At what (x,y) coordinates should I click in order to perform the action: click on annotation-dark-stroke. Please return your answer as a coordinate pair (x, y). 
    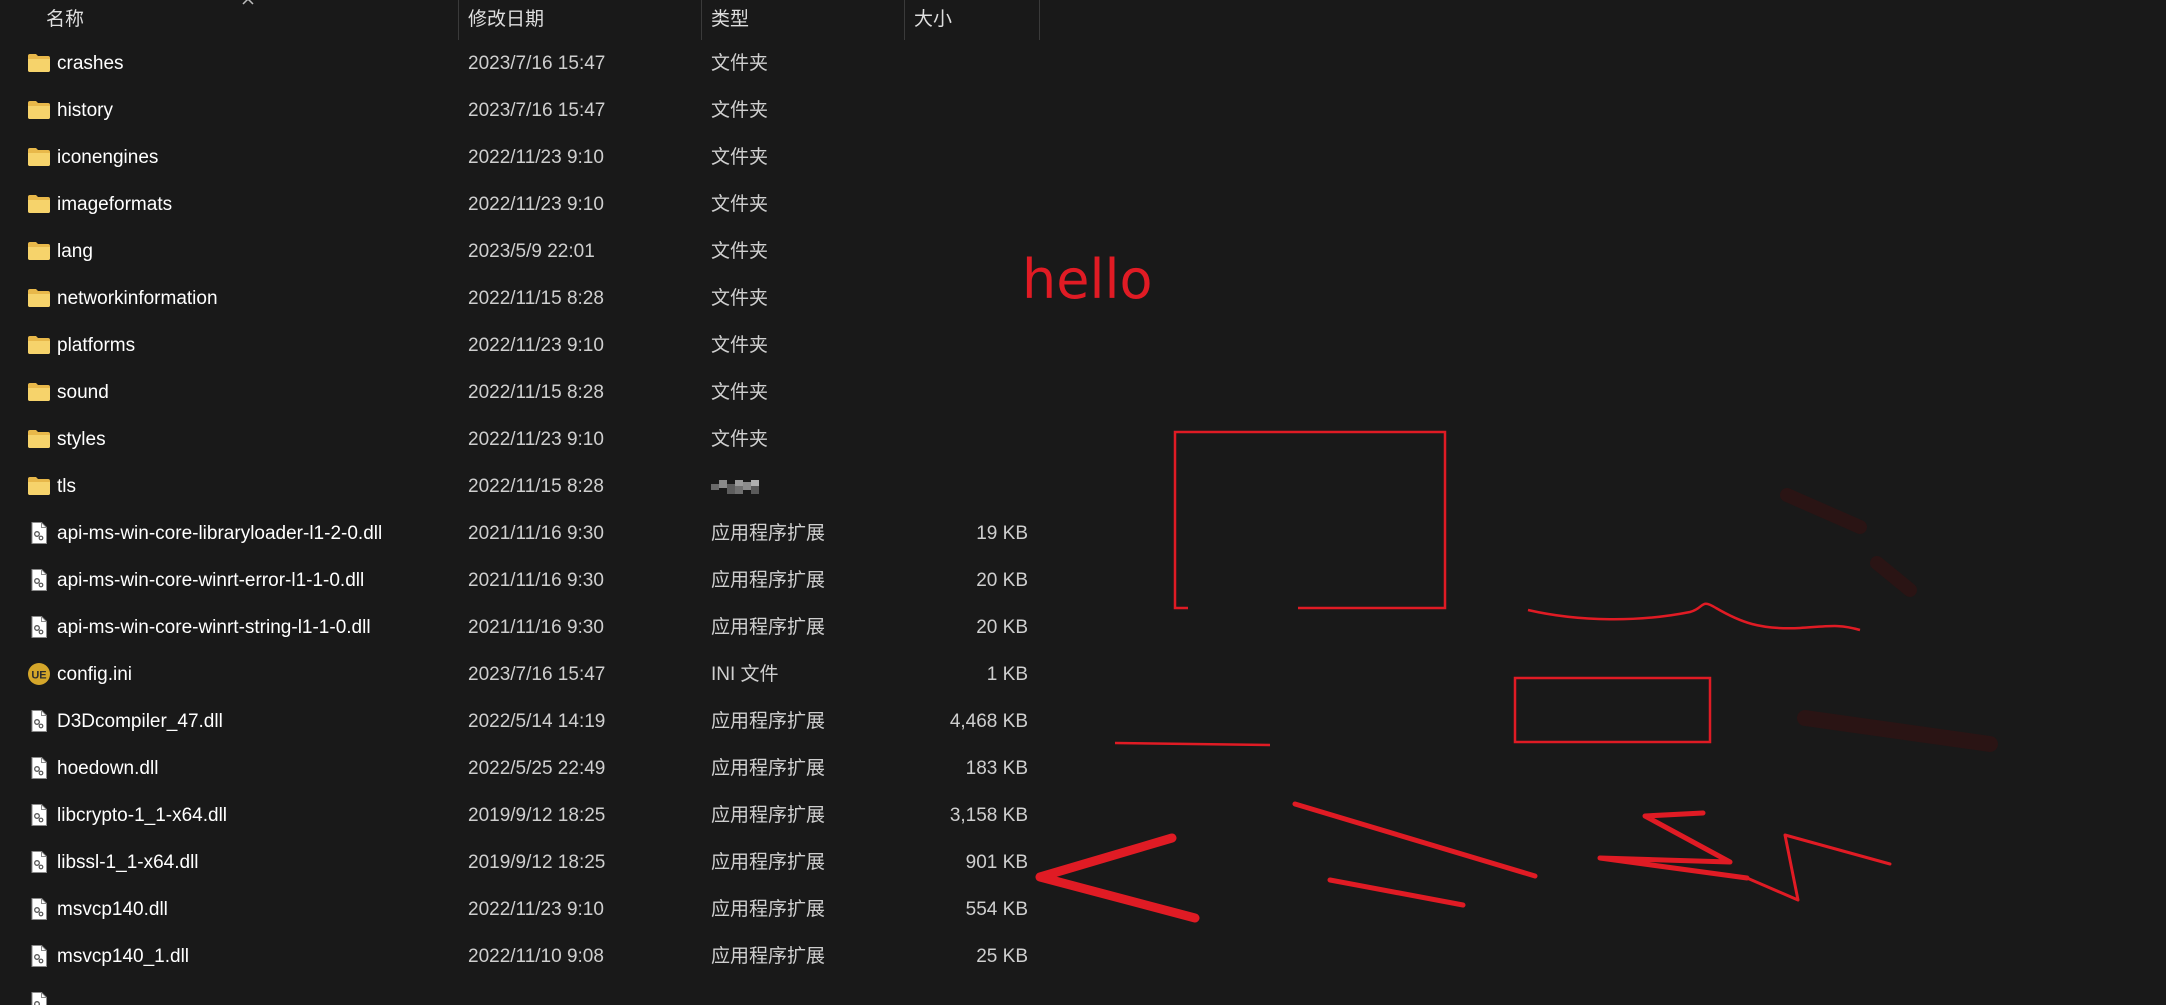
    Looking at the image, I should click on (1893, 576).